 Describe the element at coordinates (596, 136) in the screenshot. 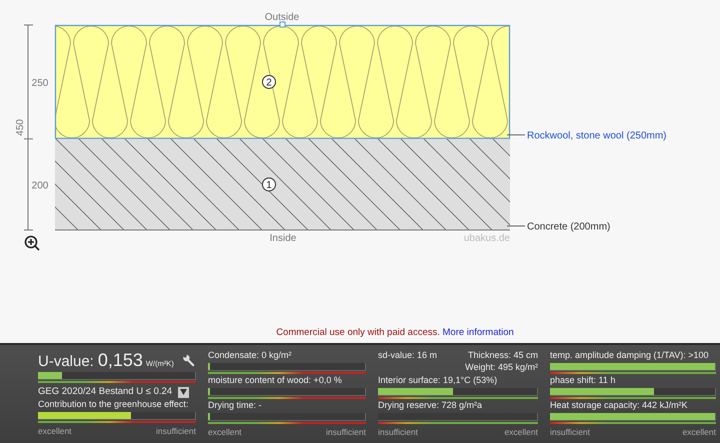

I see `layer-label: Rockwool, stone wool (250mm)` at that location.